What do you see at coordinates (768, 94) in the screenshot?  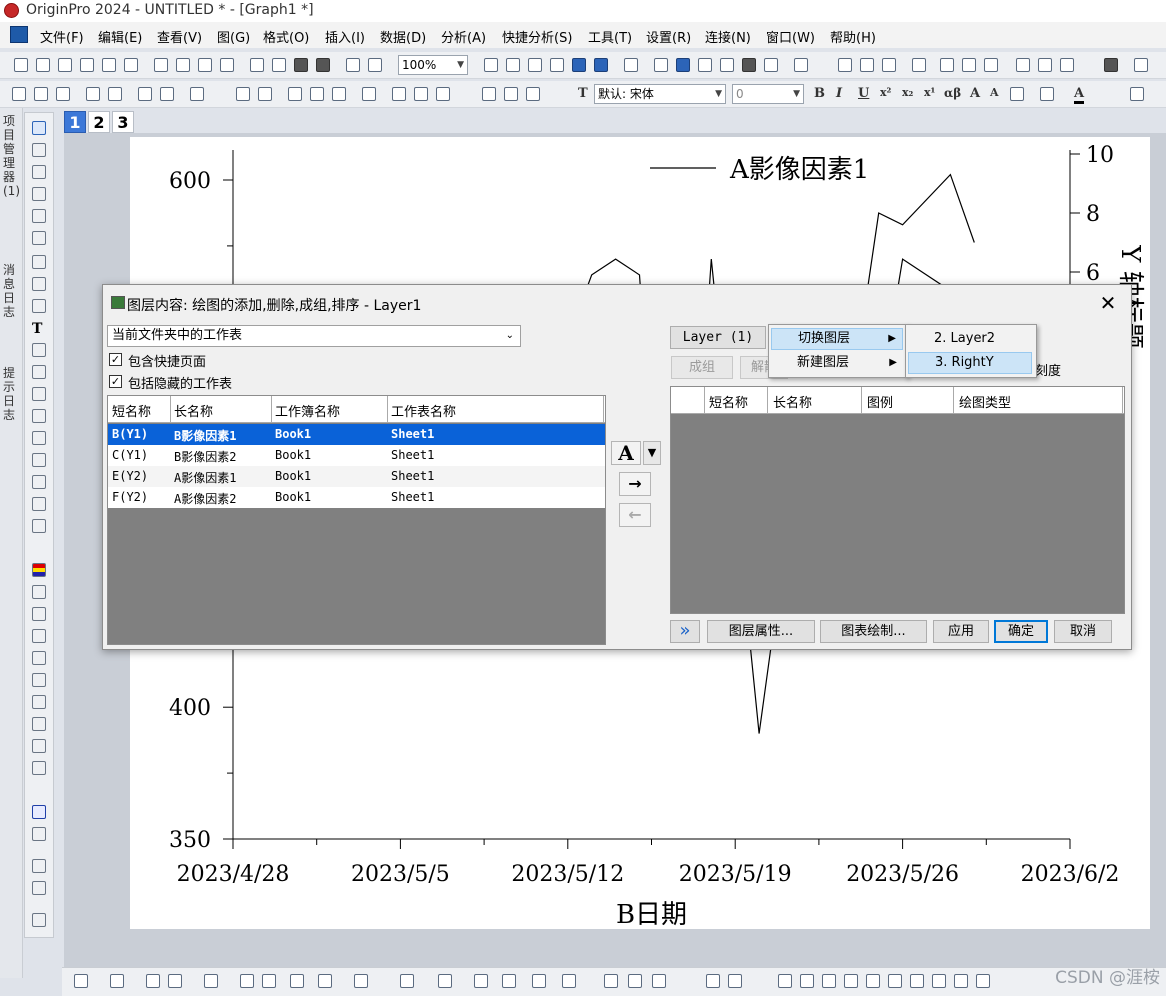 I see `font-size-combo: 0 ▼` at bounding box center [768, 94].